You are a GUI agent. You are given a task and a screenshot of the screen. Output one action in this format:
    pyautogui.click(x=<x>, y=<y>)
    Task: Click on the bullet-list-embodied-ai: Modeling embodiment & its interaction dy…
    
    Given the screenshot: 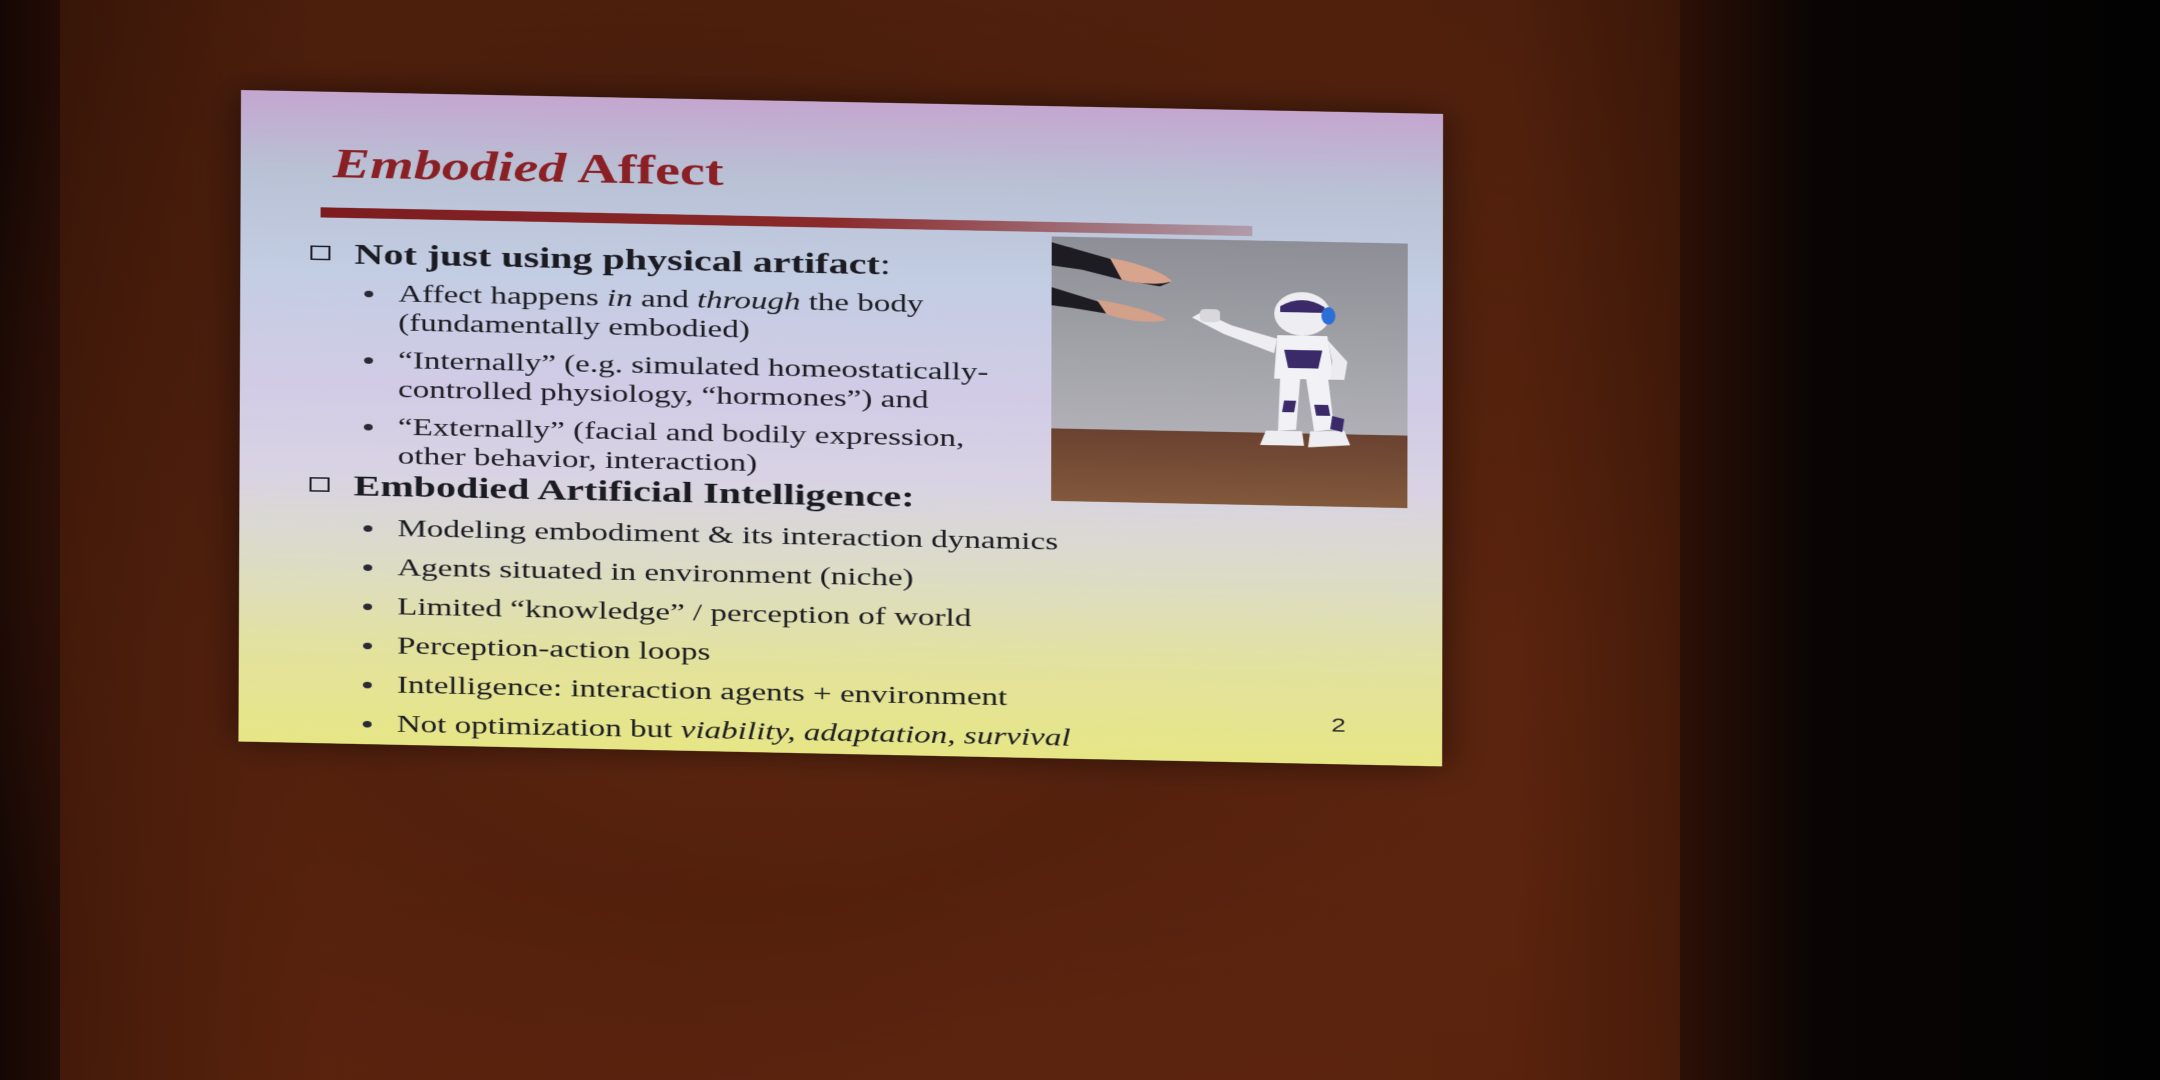 What is the action you would take?
    pyautogui.click(x=740, y=639)
    